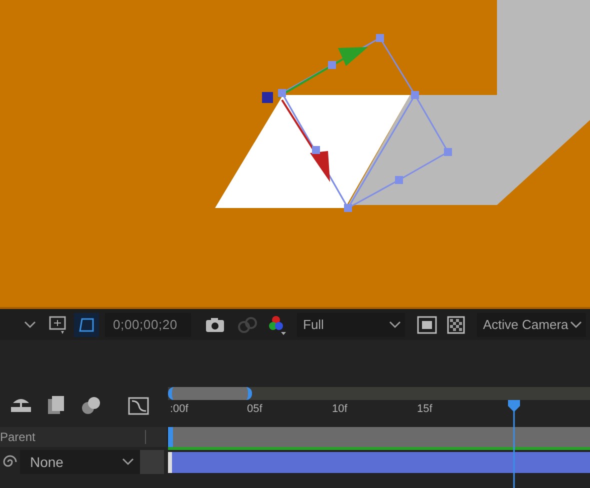 The height and width of the screenshot is (488, 590). I want to click on mask-path-button, so click(86, 324).